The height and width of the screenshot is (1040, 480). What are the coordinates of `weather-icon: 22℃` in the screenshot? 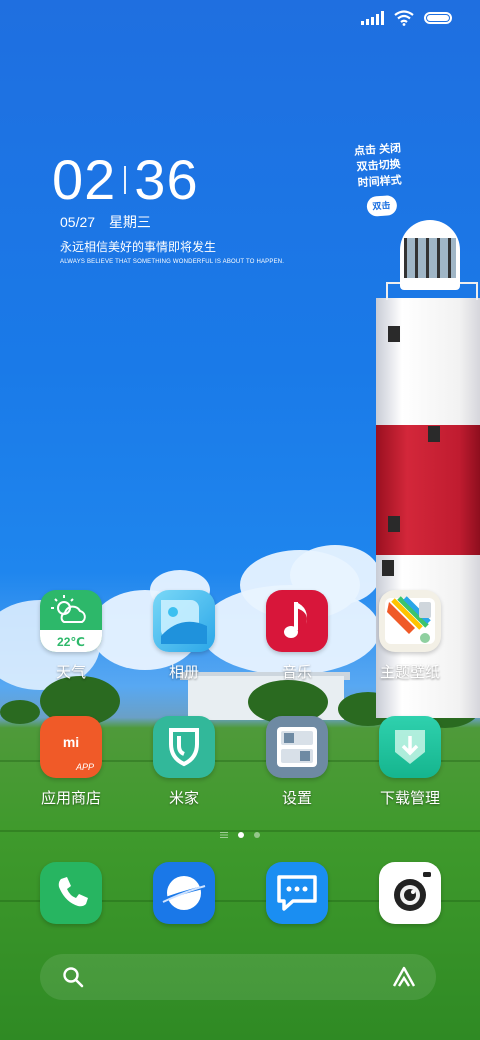 It's located at (71, 621).